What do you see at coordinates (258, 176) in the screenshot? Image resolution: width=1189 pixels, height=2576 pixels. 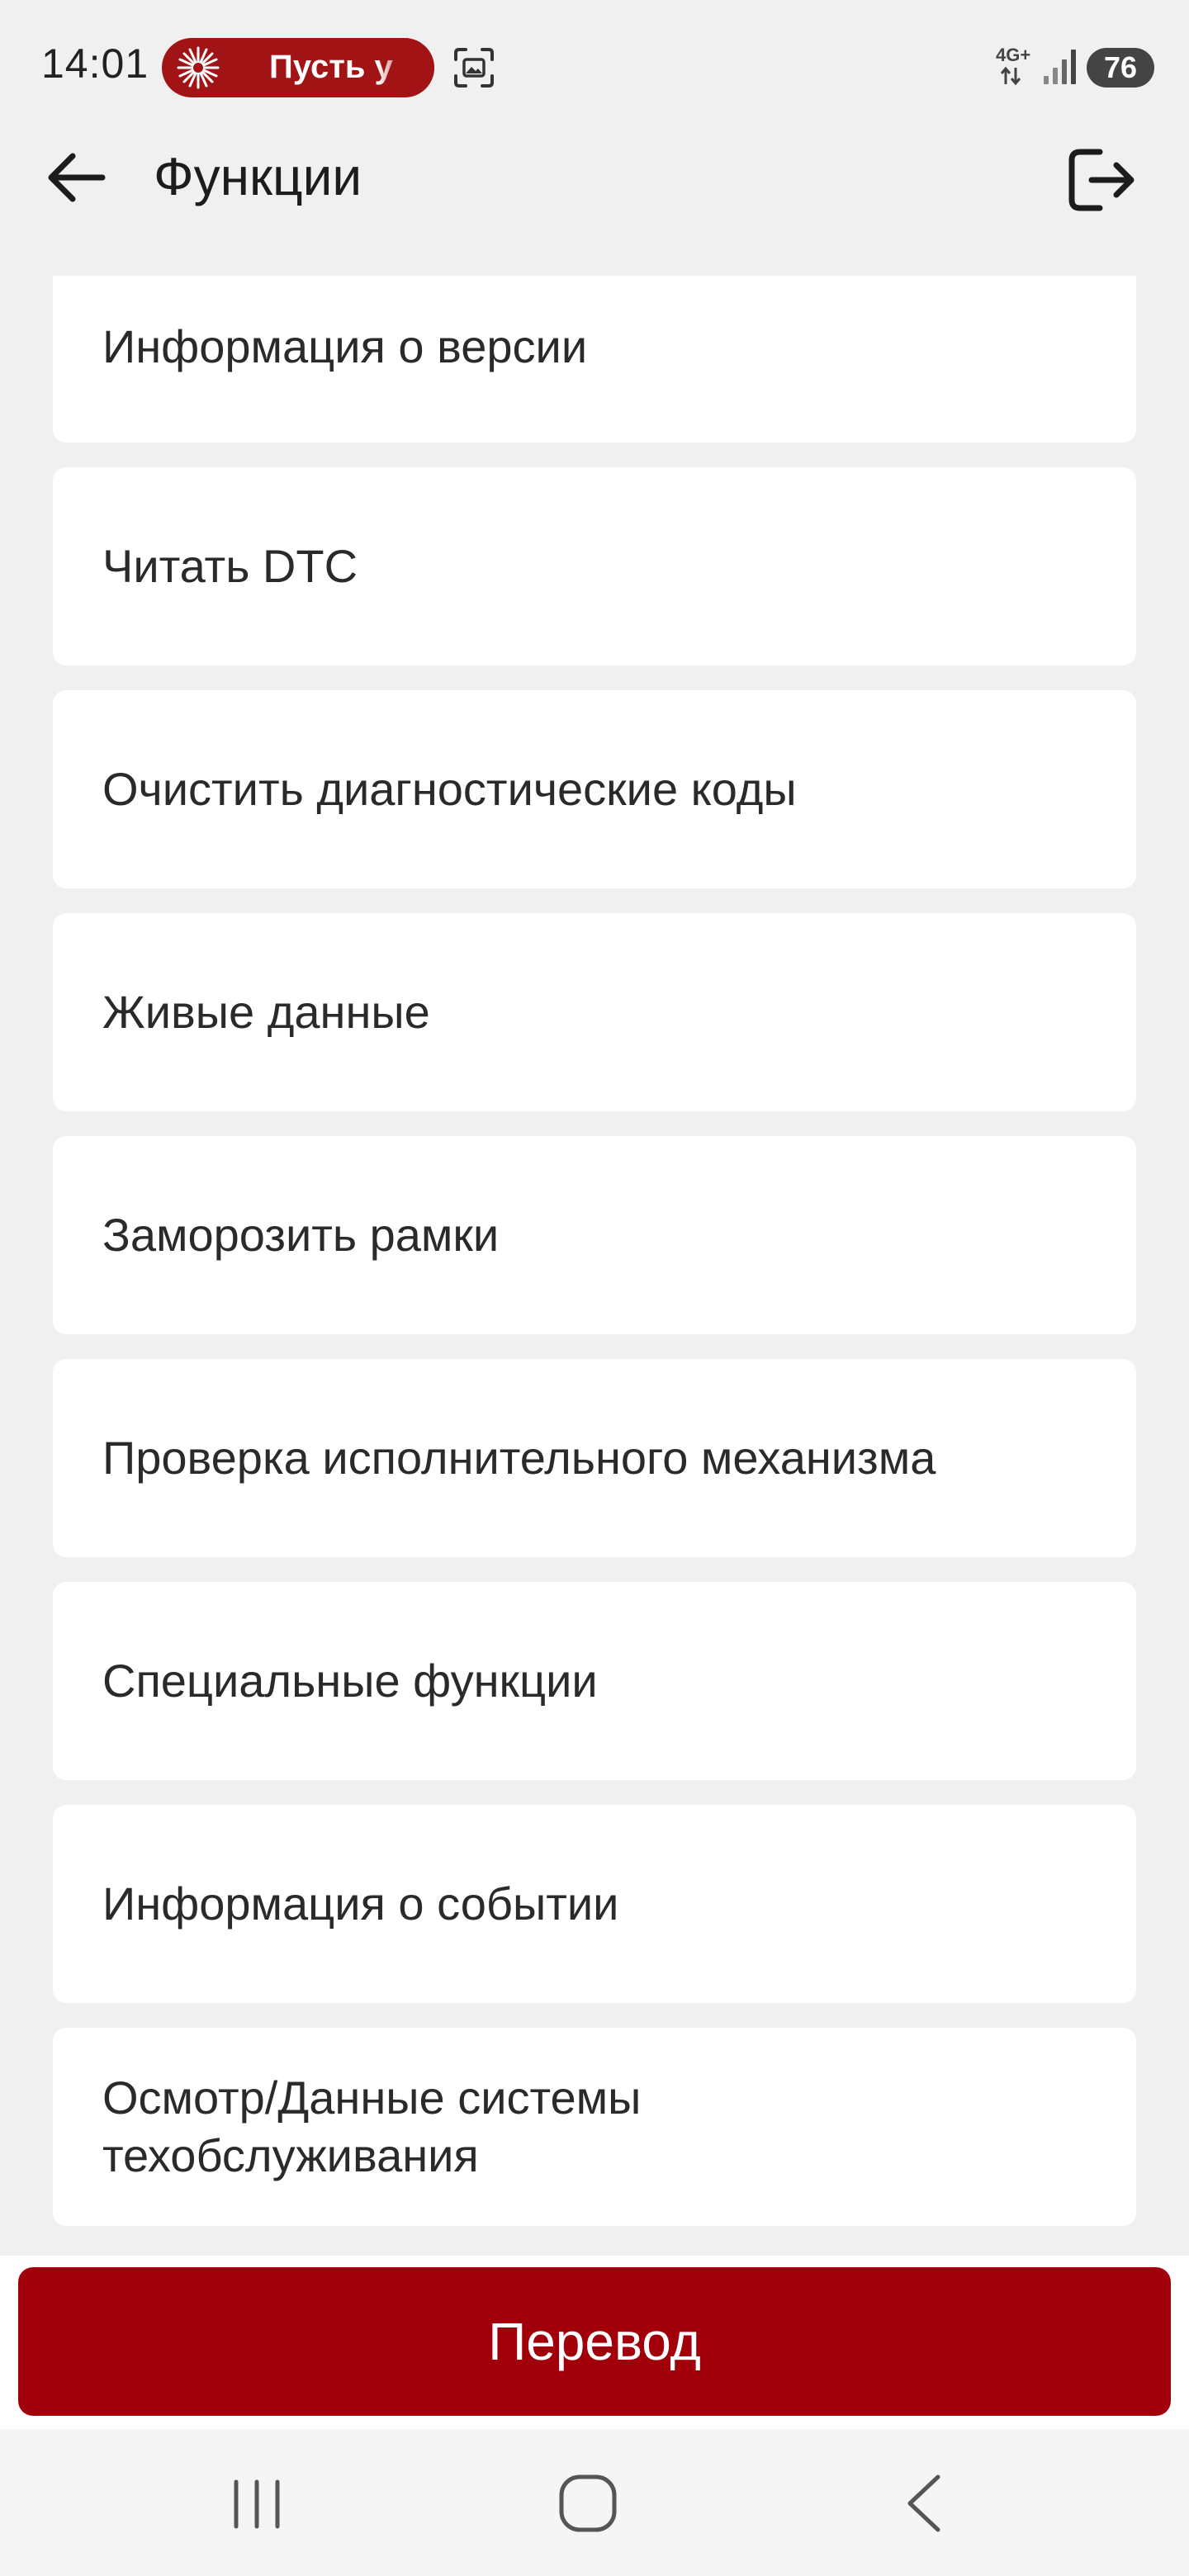 I see `page-title: Функции` at bounding box center [258, 176].